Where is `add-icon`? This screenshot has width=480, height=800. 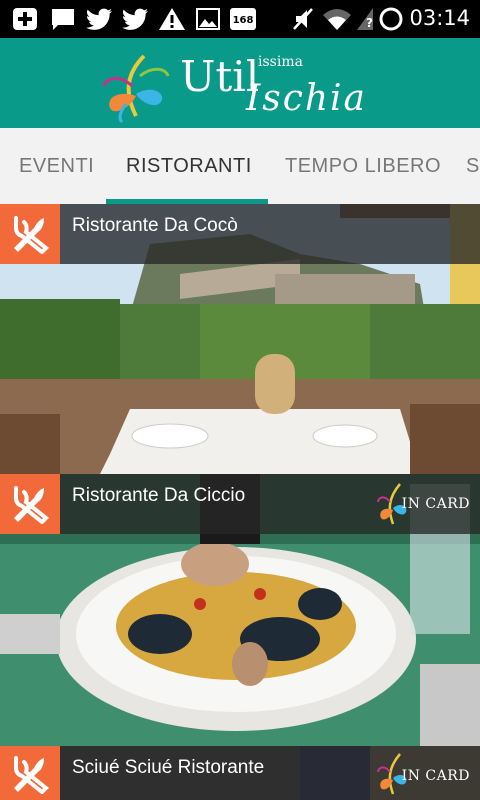
add-icon is located at coordinates (25, 19).